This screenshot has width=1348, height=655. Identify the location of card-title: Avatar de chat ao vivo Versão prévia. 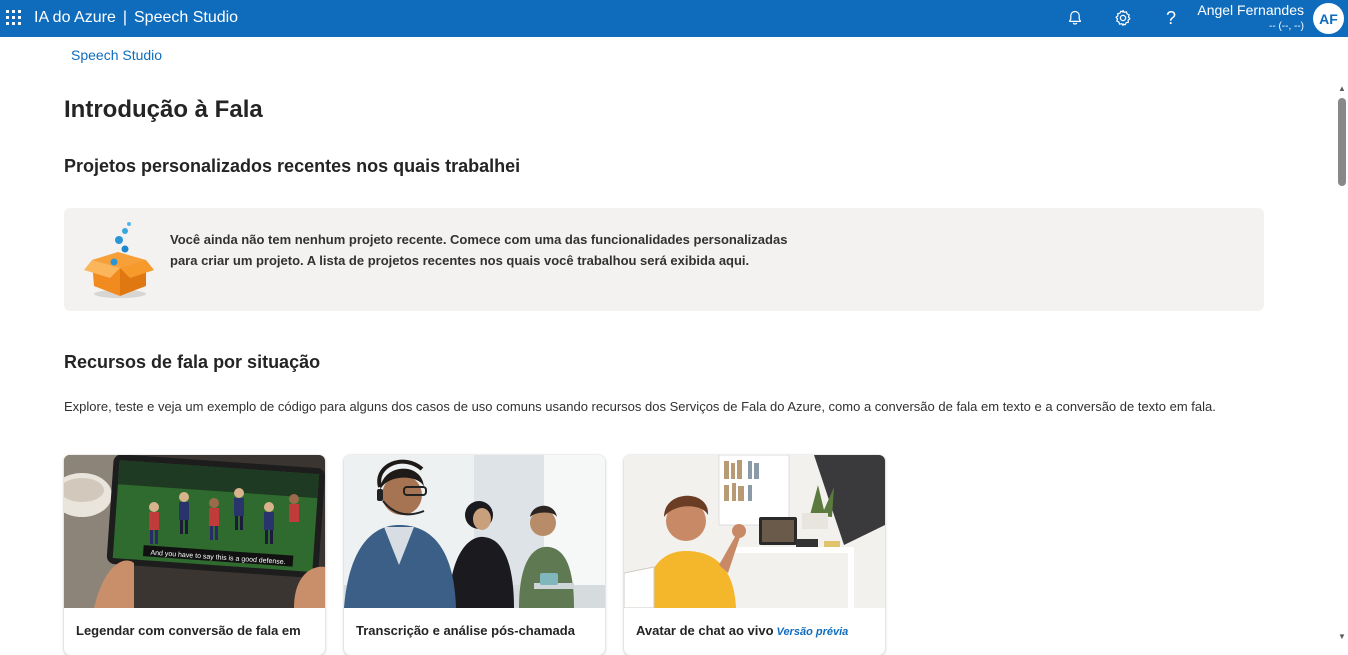
(742, 630).